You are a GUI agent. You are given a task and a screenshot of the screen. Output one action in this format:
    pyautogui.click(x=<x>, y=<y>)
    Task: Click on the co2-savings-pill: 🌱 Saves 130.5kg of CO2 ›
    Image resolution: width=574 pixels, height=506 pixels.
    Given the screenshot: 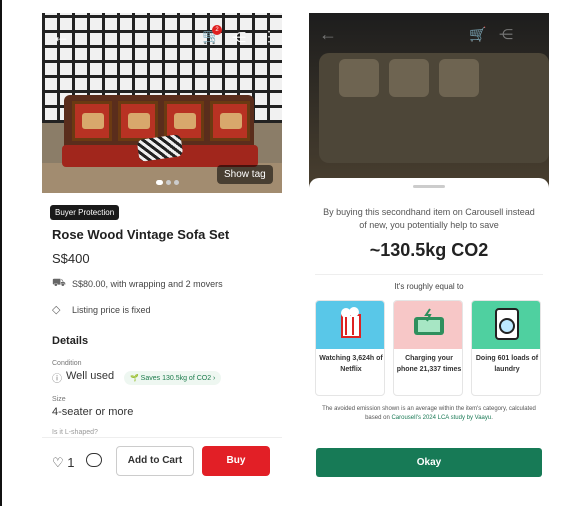 What is the action you would take?
    pyautogui.click(x=173, y=378)
    